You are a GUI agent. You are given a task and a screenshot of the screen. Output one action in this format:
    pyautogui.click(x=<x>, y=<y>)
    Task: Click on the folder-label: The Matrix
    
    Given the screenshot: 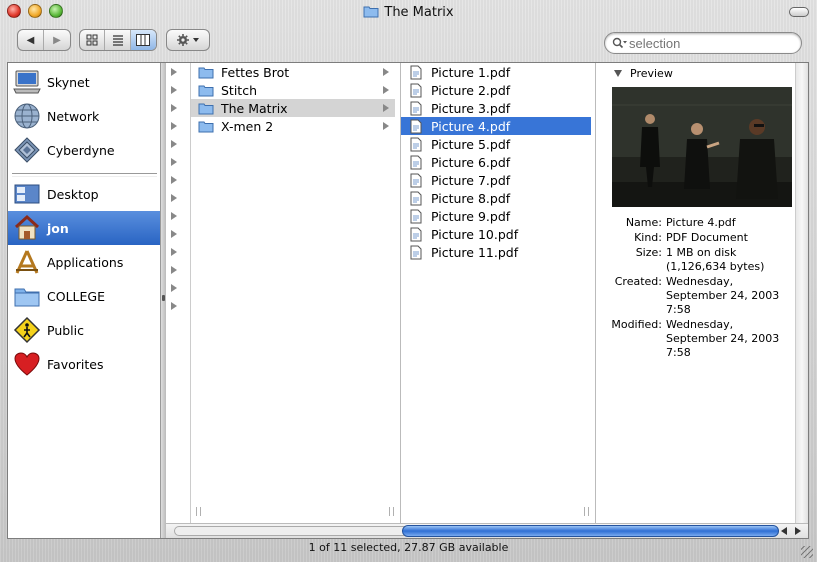 What is the action you would take?
    pyautogui.click(x=254, y=108)
    